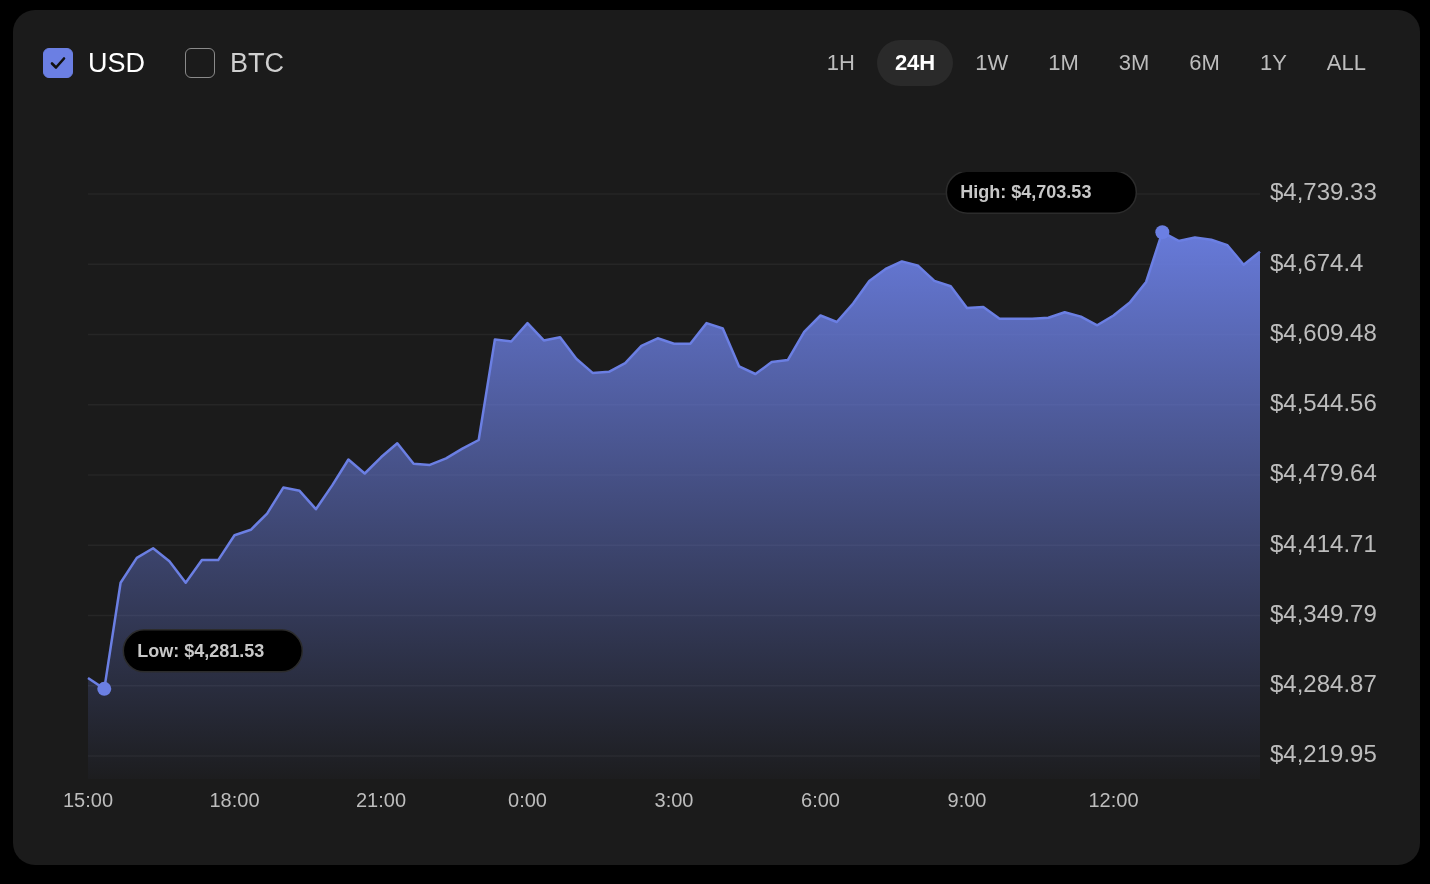 Image resolution: width=1430 pixels, height=884 pixels. What do you see at coordinates (1134, 63) in the screenshot?
I see `range-tab: 3M` at bounding box center [1134, 63].